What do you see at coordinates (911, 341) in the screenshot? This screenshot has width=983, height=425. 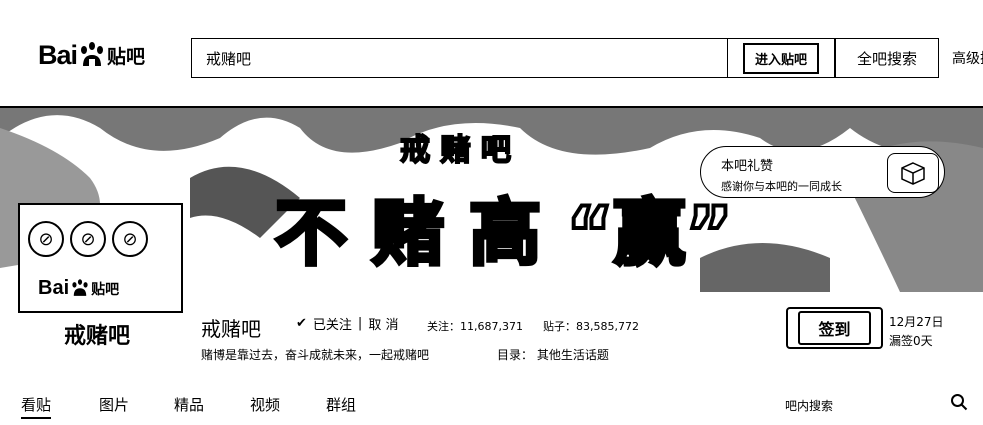 I see `missed-days: 漏签0天` at bounding box center [911, 341].